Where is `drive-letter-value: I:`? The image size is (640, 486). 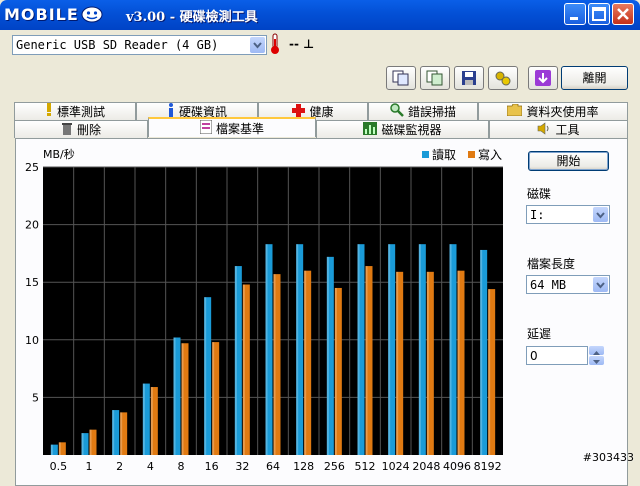 drive-letter-value: I: is located at coordinates (537, 215).